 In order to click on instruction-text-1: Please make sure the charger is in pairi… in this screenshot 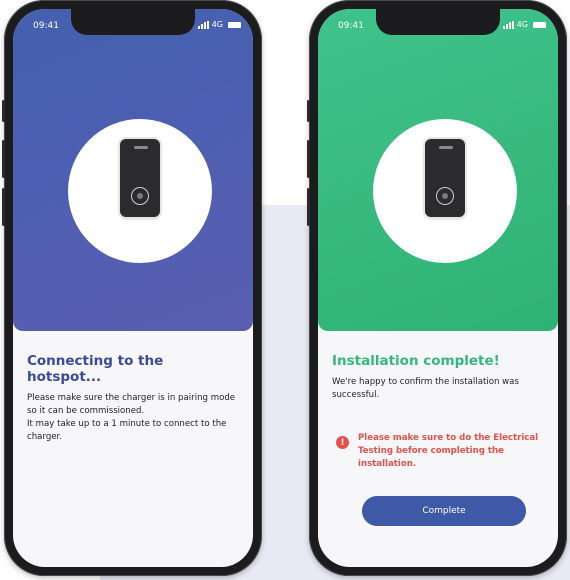, I will do `click(131, 404)`.